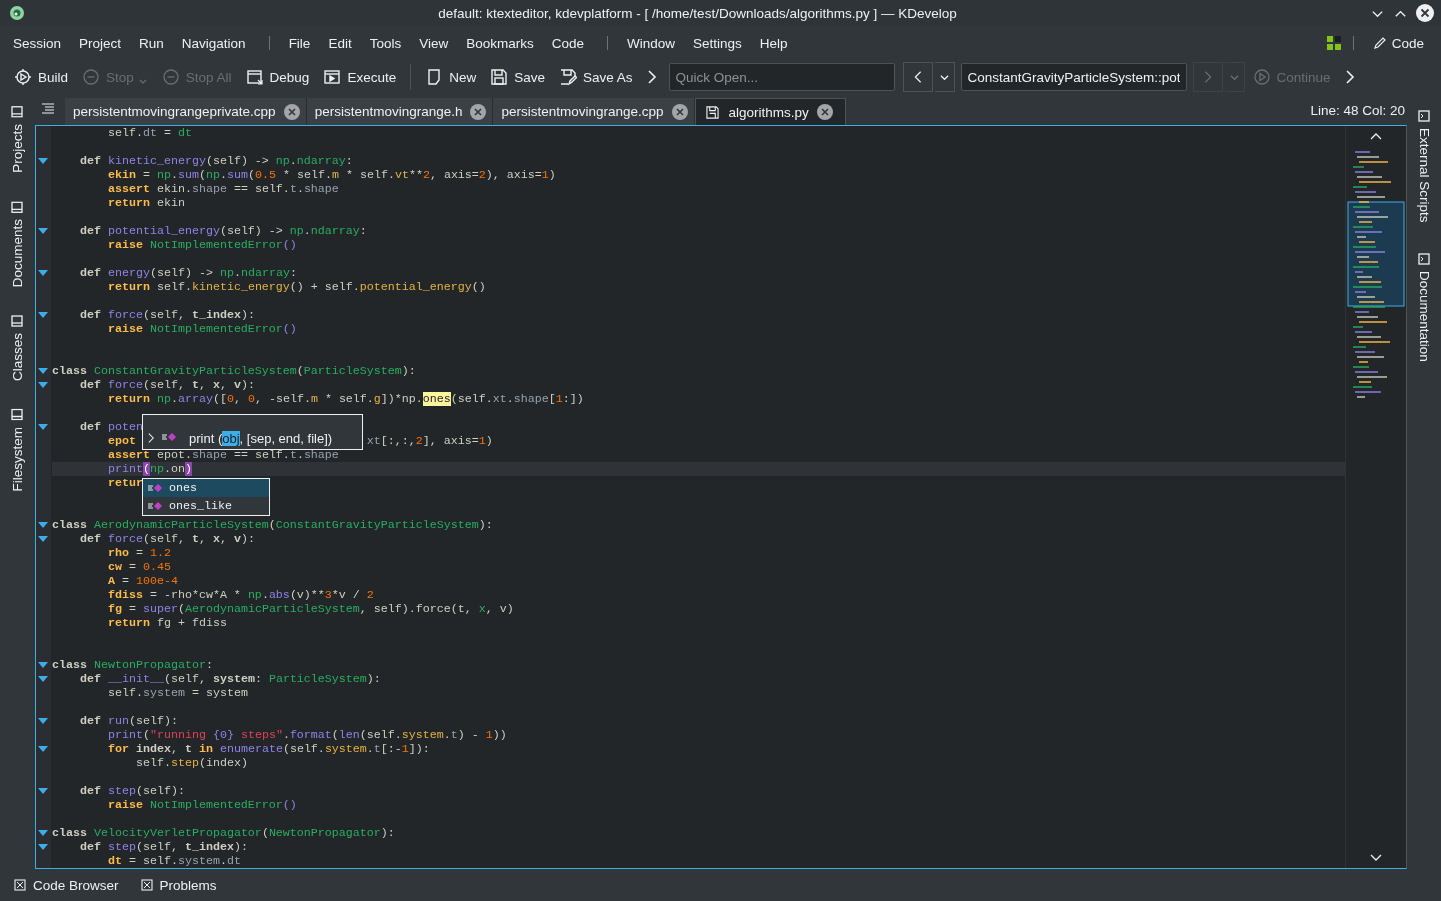 Image resolution: width=1441 pixels, height=901 pixels. What do you see at coordinates (201, 329) in the screenshot?
I see `code-line: raise NotImplementedError()` at bounding box center [201, 329].